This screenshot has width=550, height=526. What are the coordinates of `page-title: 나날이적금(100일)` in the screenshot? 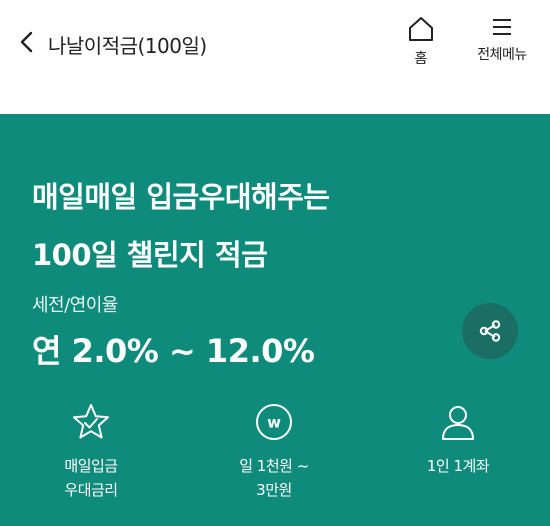 It's located at (127, 46).